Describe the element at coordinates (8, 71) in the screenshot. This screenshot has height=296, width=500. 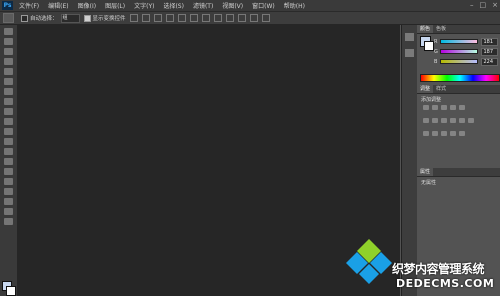
I see `crop-tool-icon` at that location.